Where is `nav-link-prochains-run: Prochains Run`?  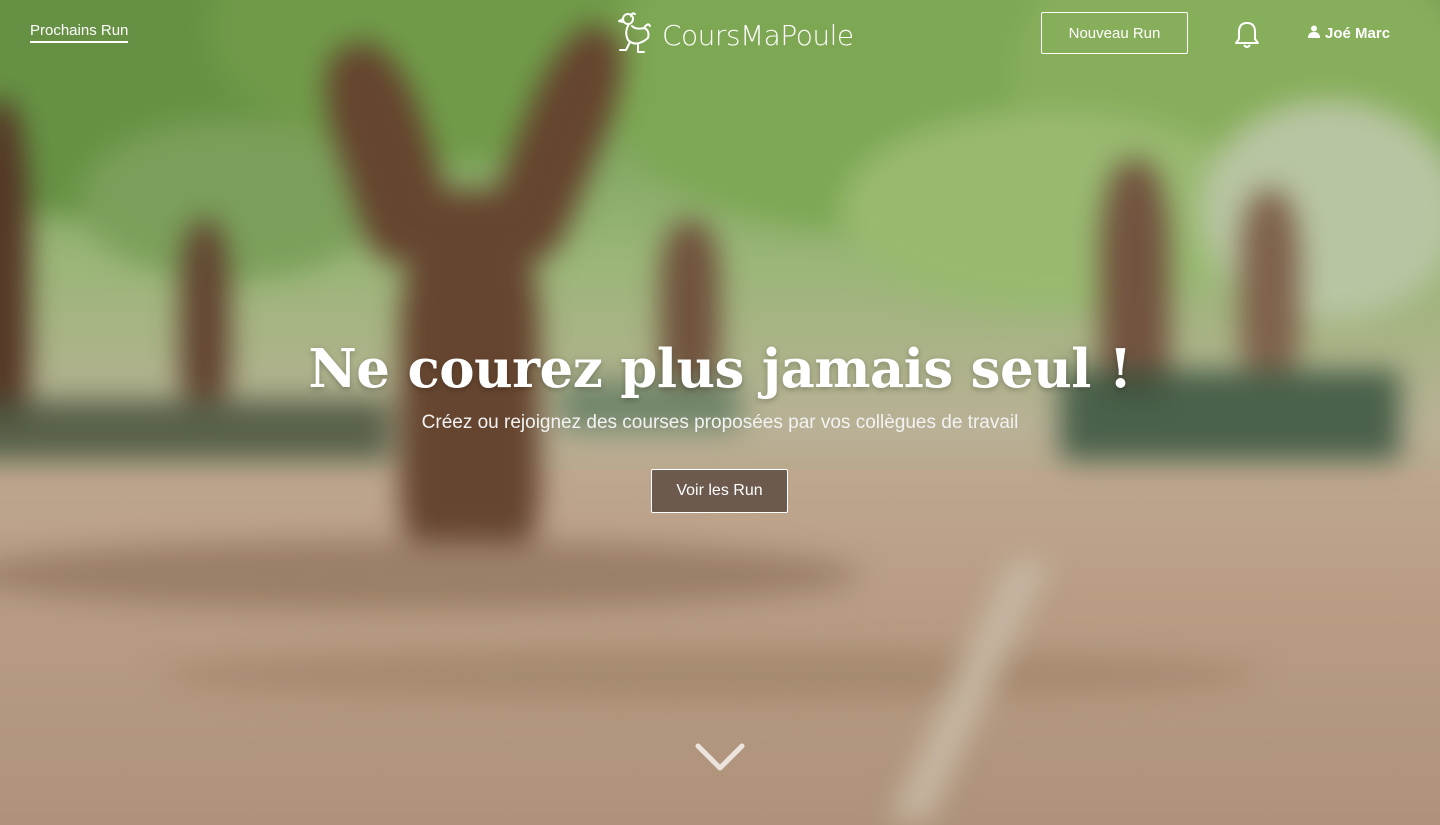
nav-link-prochains-run: Prochains Run is located at coordinates (79, 32).